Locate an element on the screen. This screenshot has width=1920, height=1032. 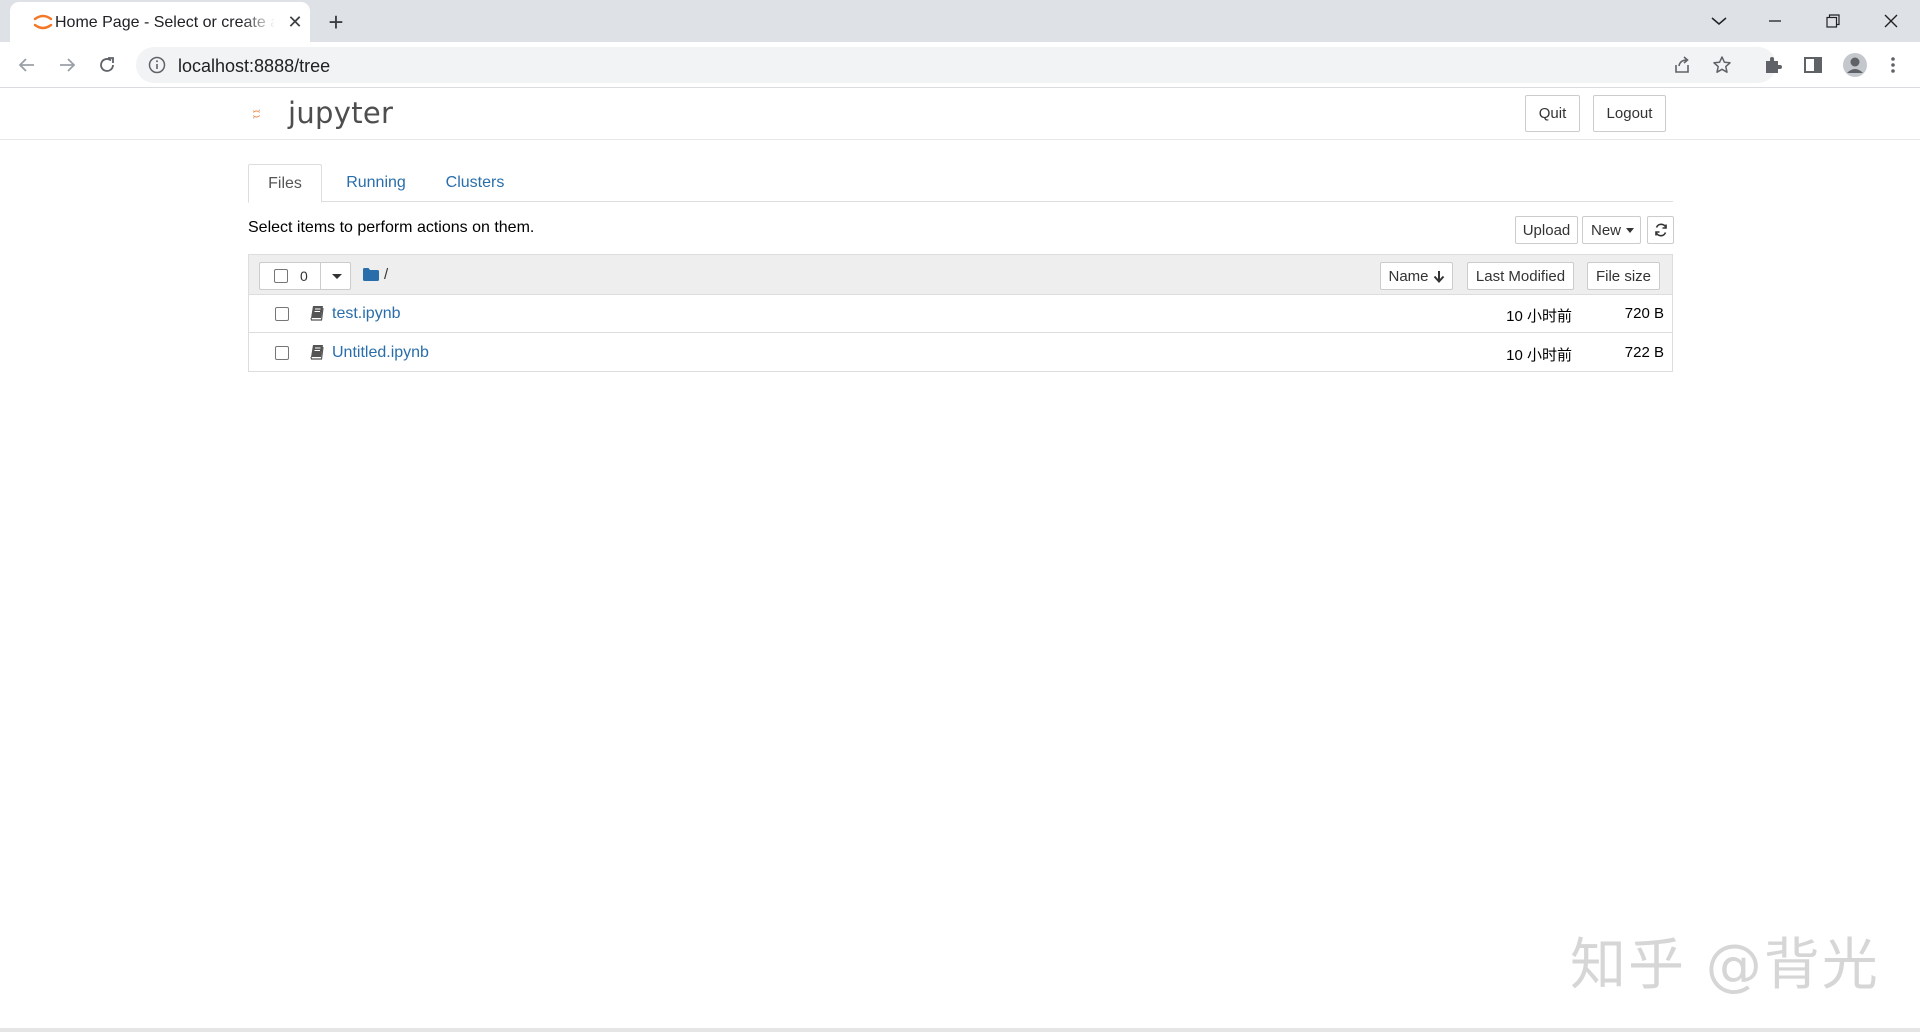
jupyter-favicon-icon is located at coordinates (43, 22).